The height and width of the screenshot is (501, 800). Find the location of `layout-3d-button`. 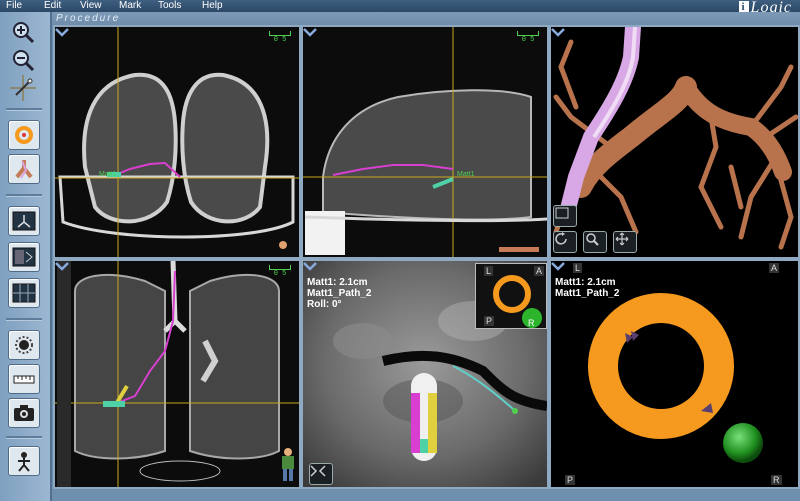

layout-3d-button is located at coordinates (24, 257).